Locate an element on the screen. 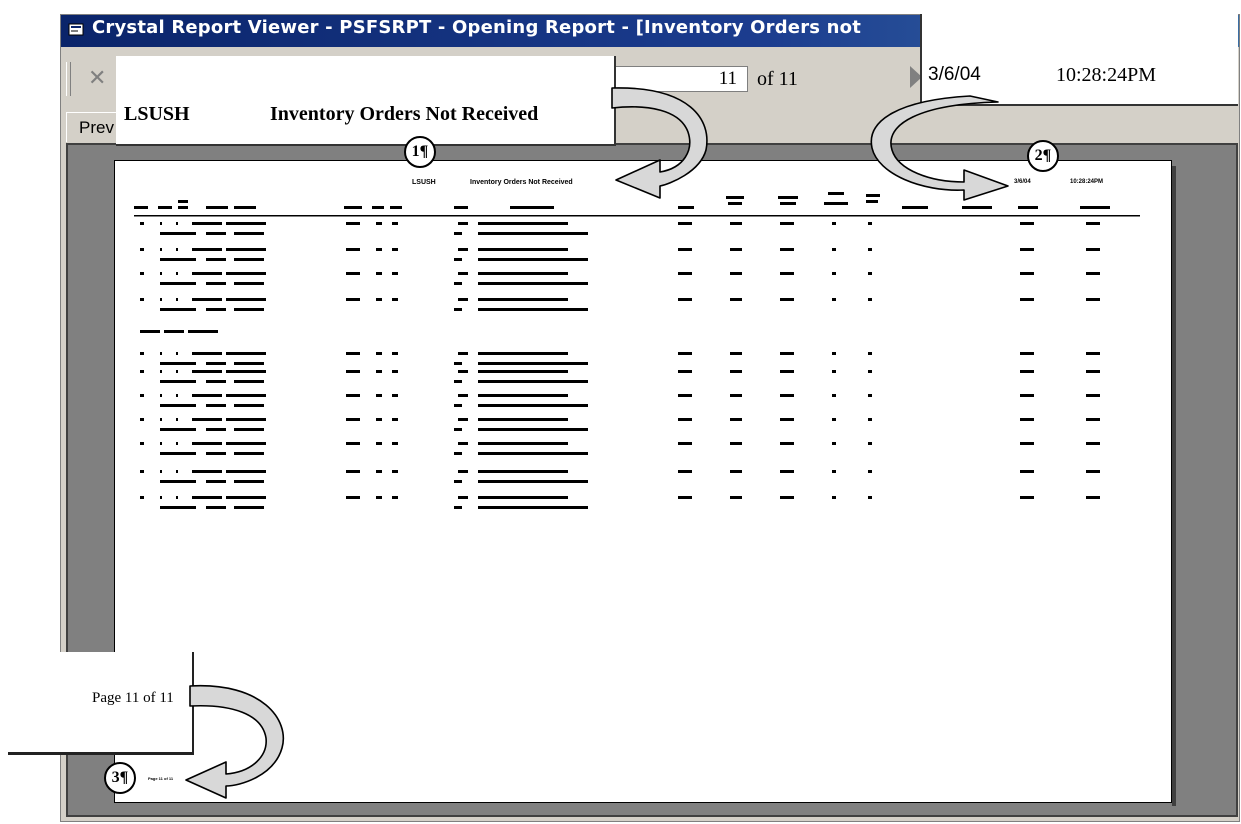 The width and height of the screenshot is (1241, 824). marker-1: 1¶ is located at coordinates (420, 152).